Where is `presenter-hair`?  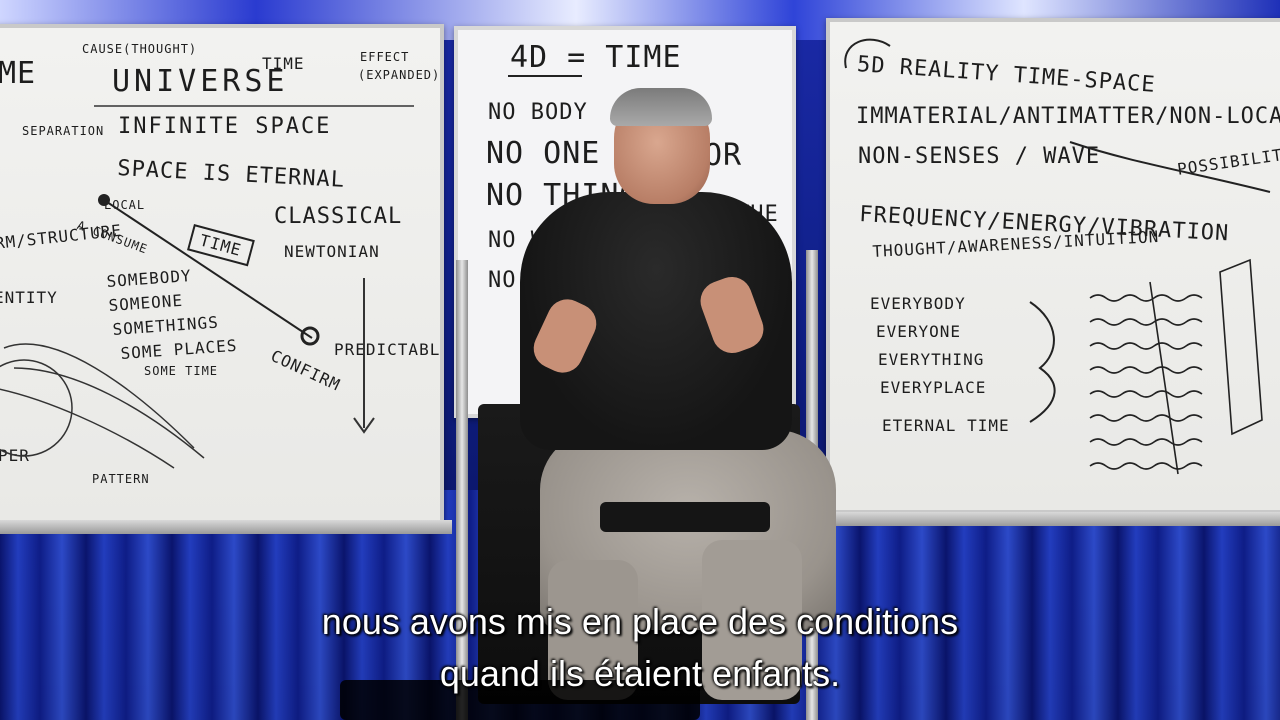
presenter-hair is located at coordinates (661, 107).